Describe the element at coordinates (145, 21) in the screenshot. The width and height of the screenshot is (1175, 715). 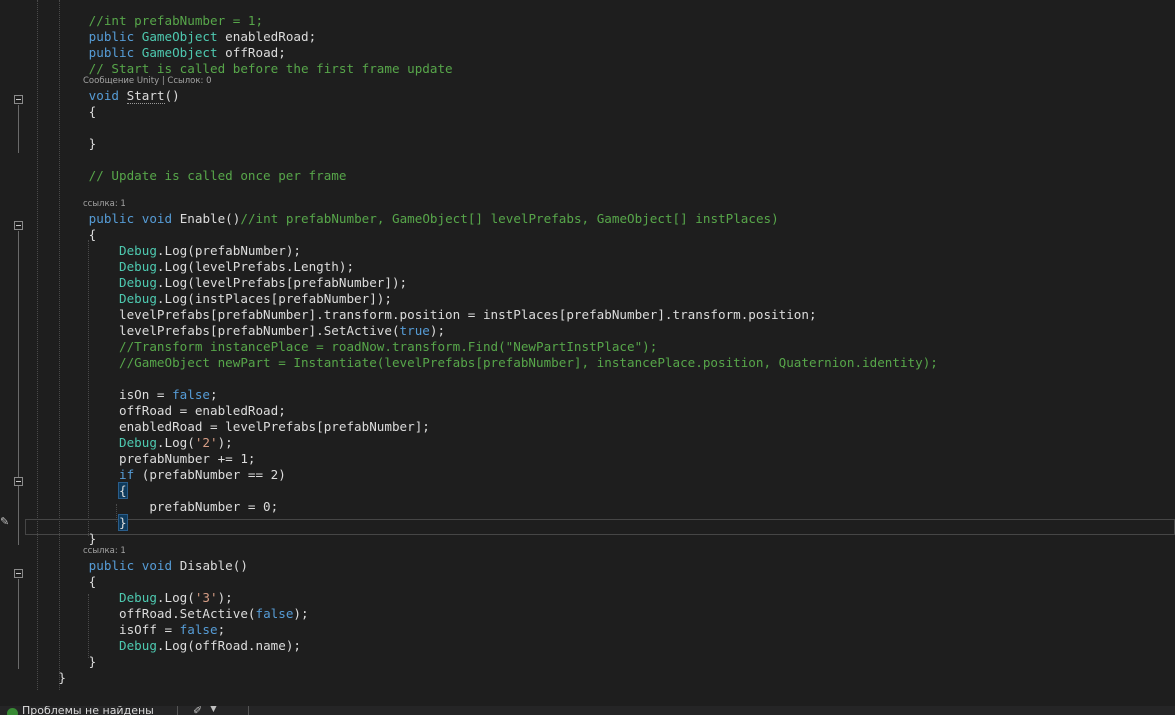
I see `code-line: //int prefabNumber = 1;` at that location.